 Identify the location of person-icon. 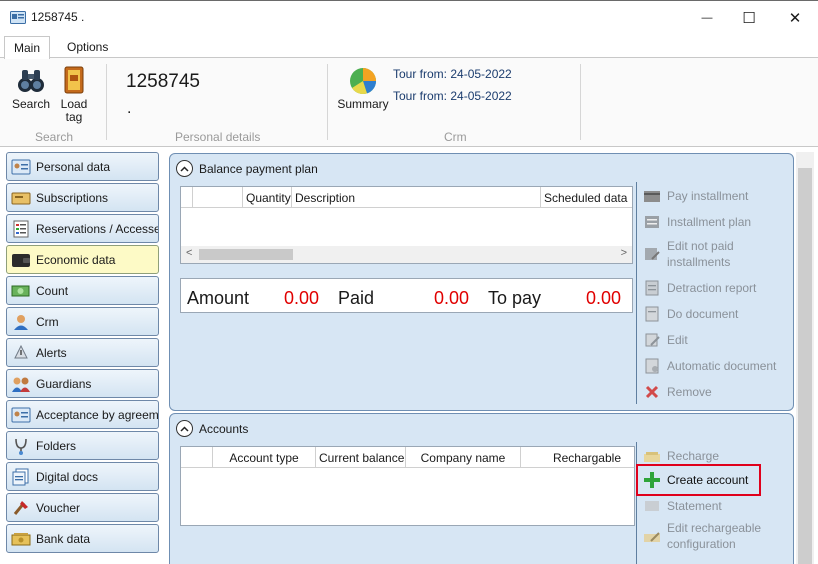
(21, 322).